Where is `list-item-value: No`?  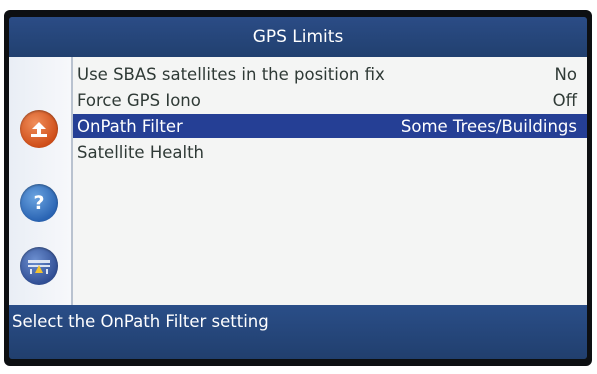
list-item-value: No is located at coordinates (565, 74).